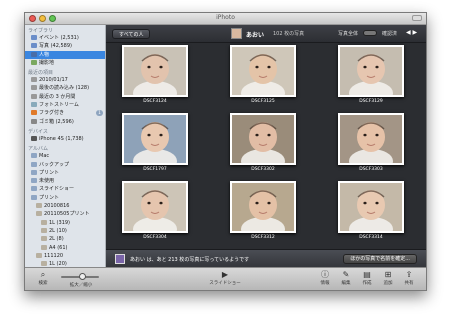  Describe the element at coordinates (263, 237) in the screenshot. I see `photo-caption: DSCF3312` at that location.